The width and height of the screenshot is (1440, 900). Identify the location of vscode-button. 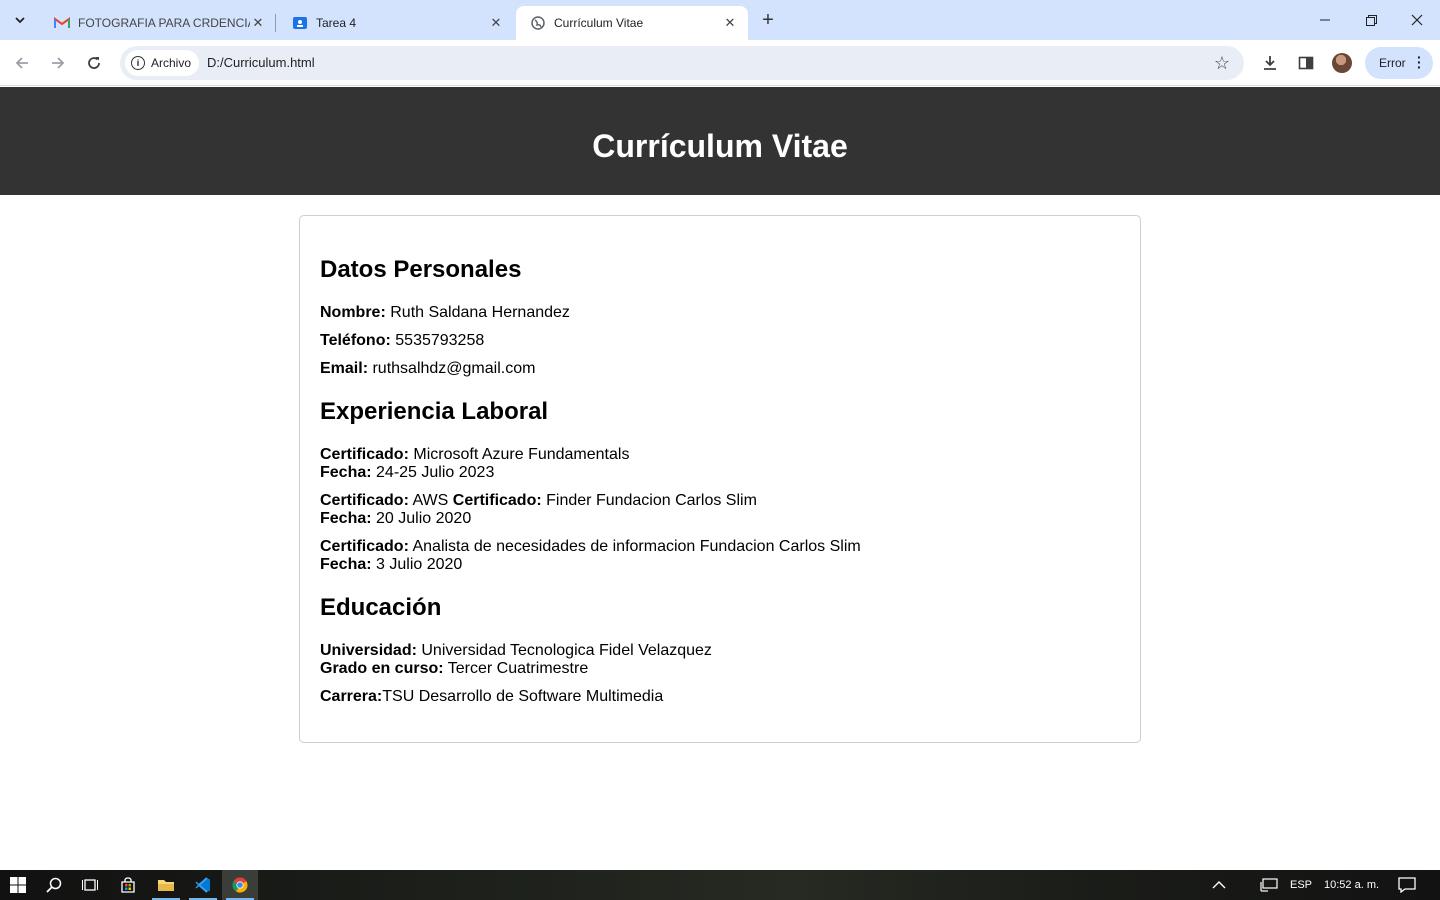
(203, 885).